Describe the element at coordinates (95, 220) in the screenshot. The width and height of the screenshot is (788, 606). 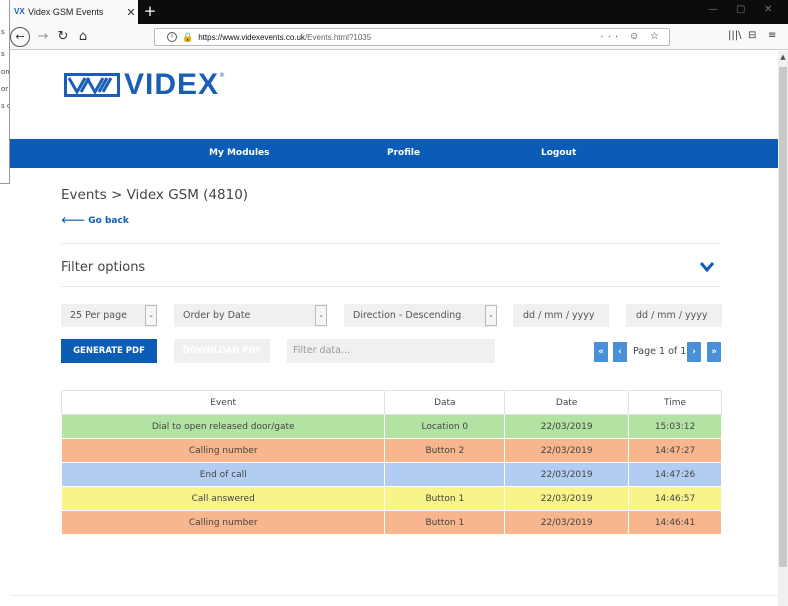
I see `go-back-link: 🡐 Go back` at that location.